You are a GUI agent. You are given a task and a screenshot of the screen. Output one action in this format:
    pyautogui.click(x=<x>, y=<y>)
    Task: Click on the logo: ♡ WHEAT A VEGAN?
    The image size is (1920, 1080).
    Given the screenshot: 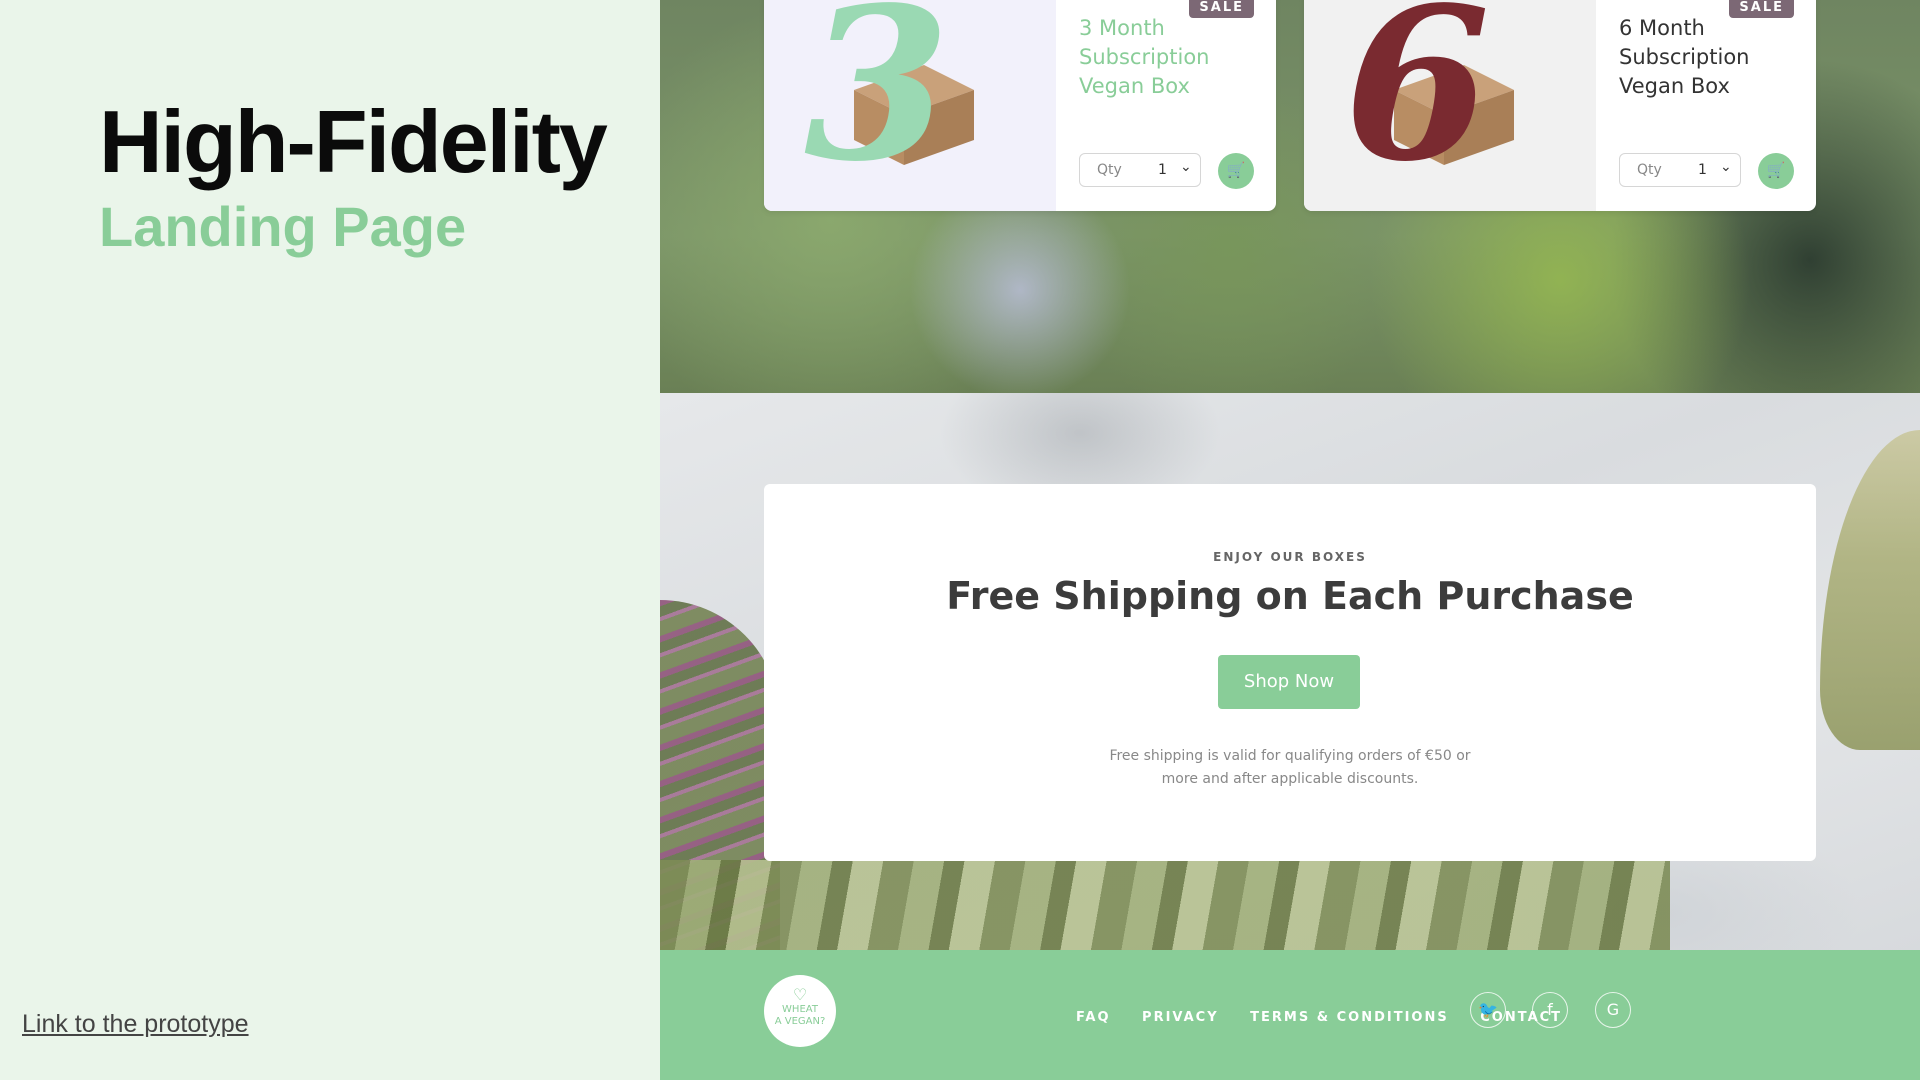 What is the action you would take?
    pyautogui.click(x=800, y=1011)
    